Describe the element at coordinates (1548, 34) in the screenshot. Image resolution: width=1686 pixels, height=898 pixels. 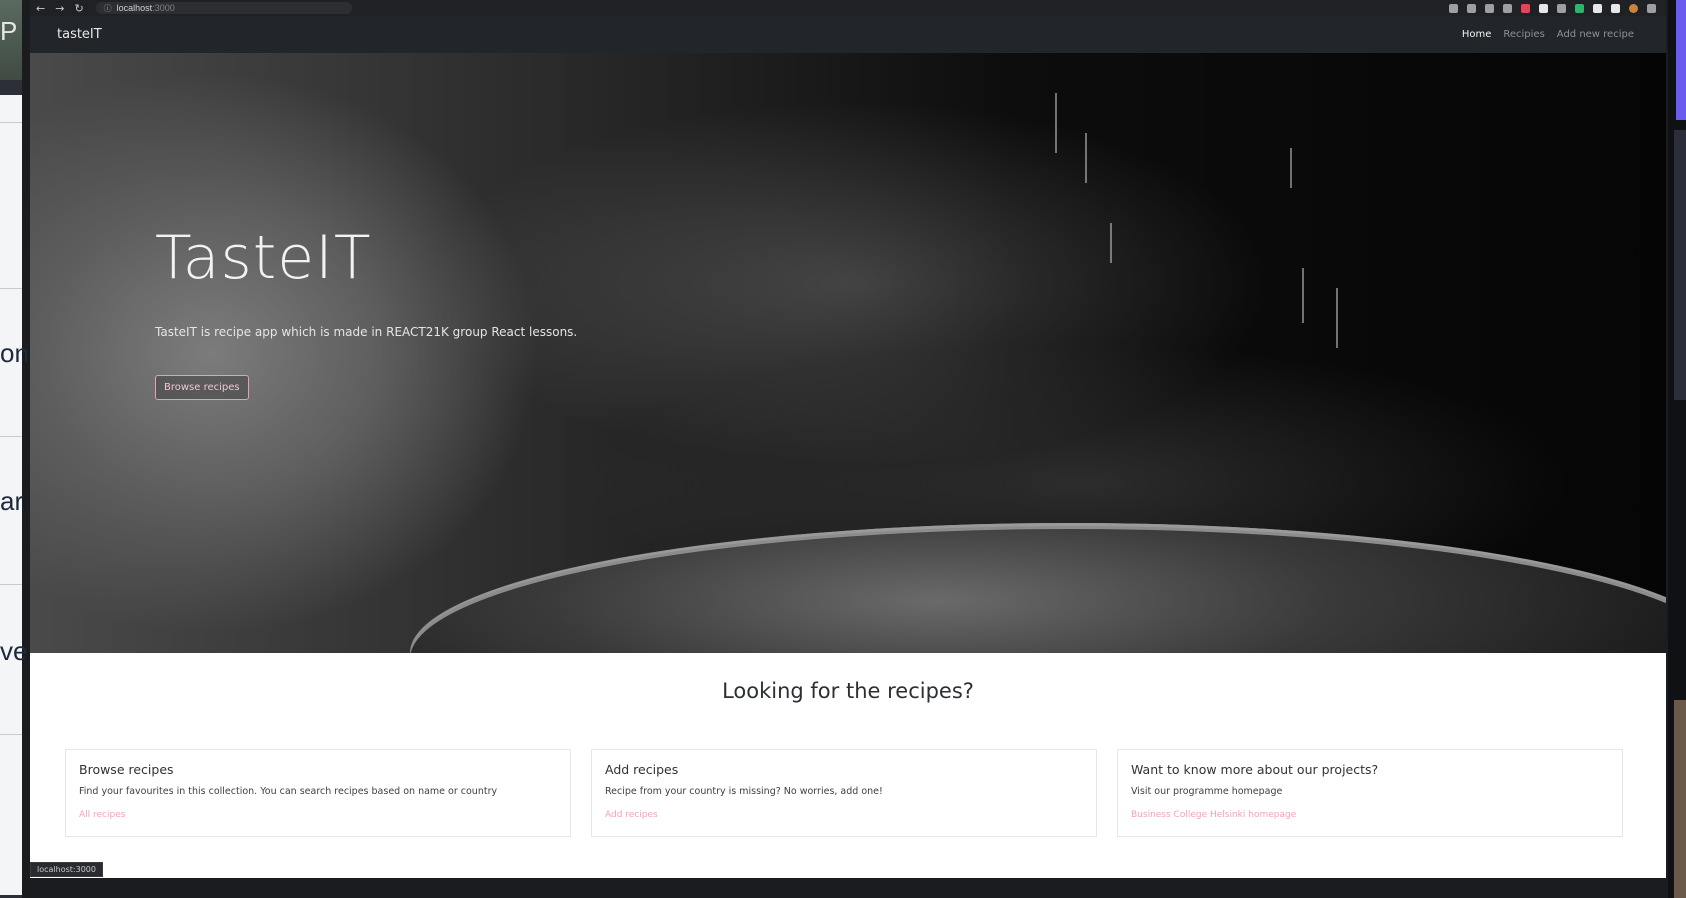
I see `nav-menu: Home Recipies Add new recipe` at that location.